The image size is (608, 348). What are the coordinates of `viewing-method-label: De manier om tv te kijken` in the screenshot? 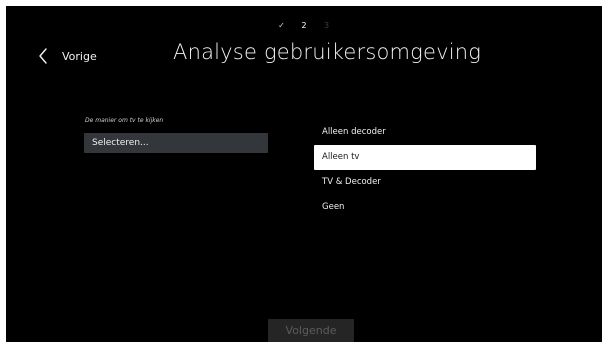 It's located at (124, 120).